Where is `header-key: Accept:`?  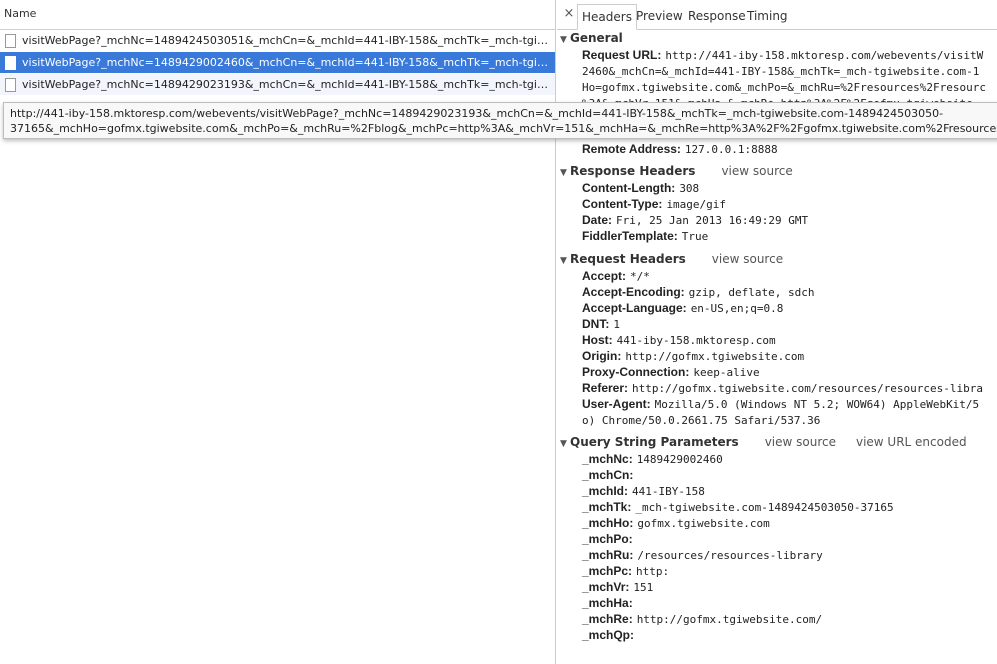 header-key: Accept: is located at coordinates (604, 276).